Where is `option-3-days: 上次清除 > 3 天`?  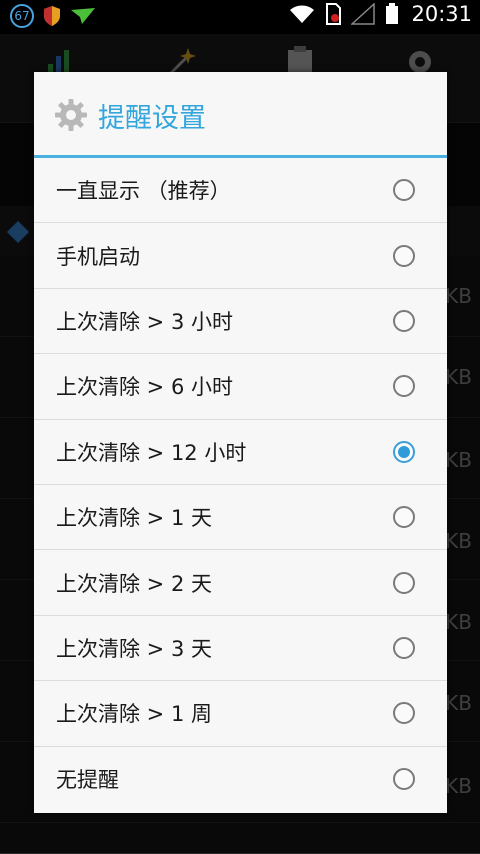
option-3-days: 上次清除 > 3 天 is located at coordinates (240, 649).